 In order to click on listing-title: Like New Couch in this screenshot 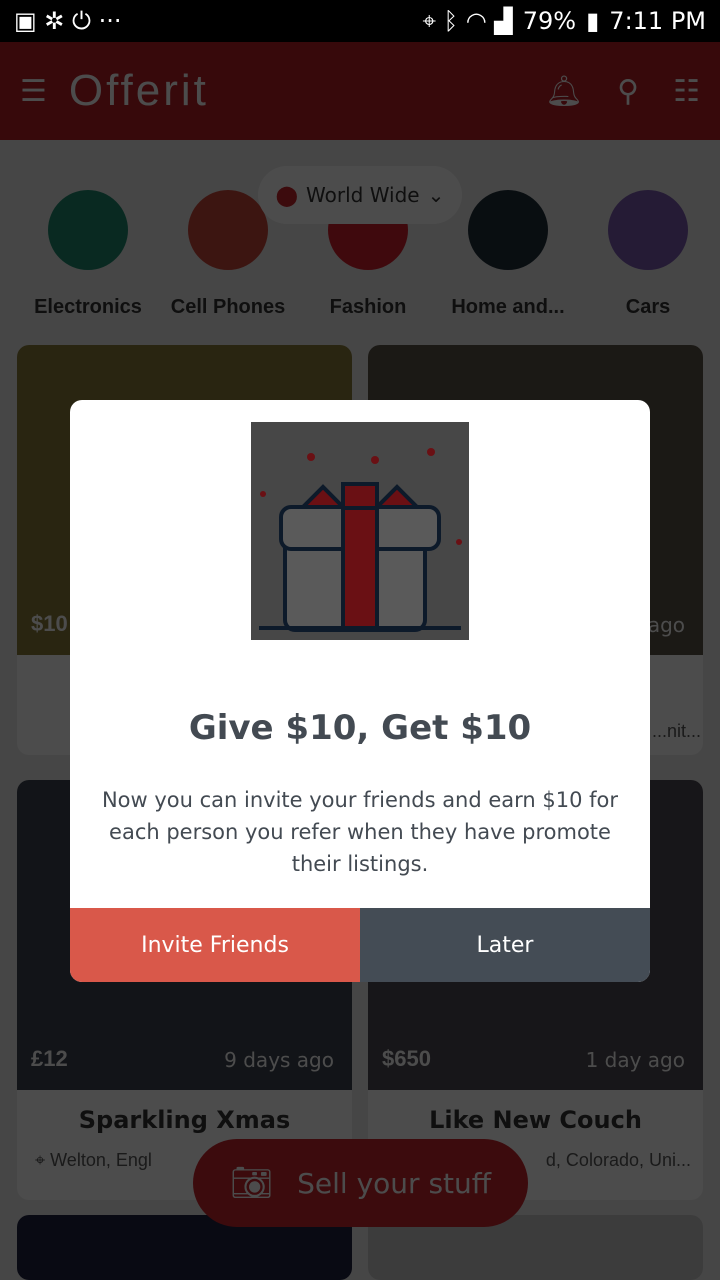, I will do `click(535, 1120)`.